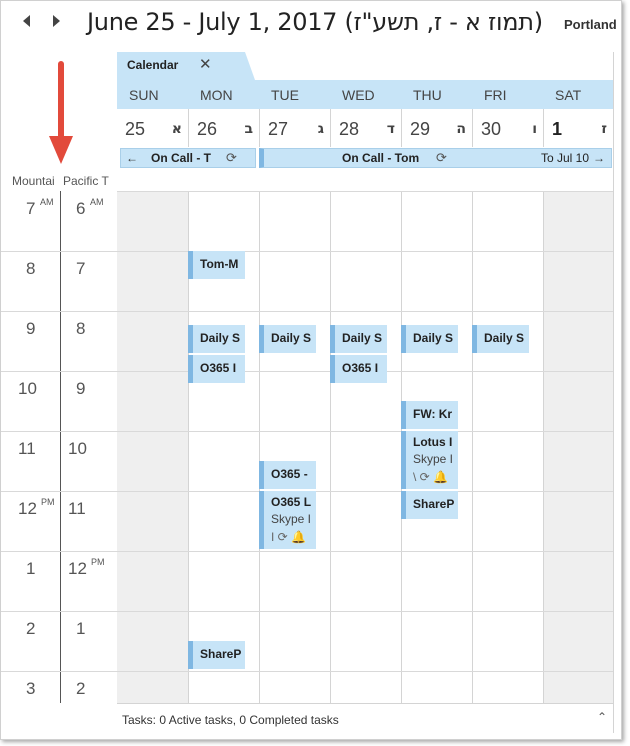 The height and width of the screenshot is (746, 630). Describe the element at coordinates (216, 369) in the screenshot. I see `appointment-o365-mon: O365 I` at that location.